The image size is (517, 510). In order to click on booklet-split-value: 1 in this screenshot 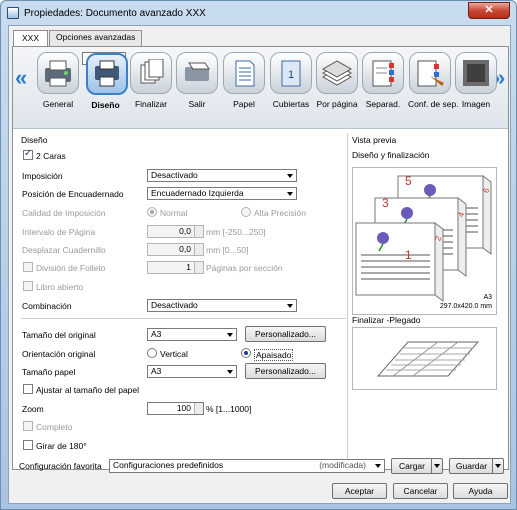, I will do `click(188, 267)`.